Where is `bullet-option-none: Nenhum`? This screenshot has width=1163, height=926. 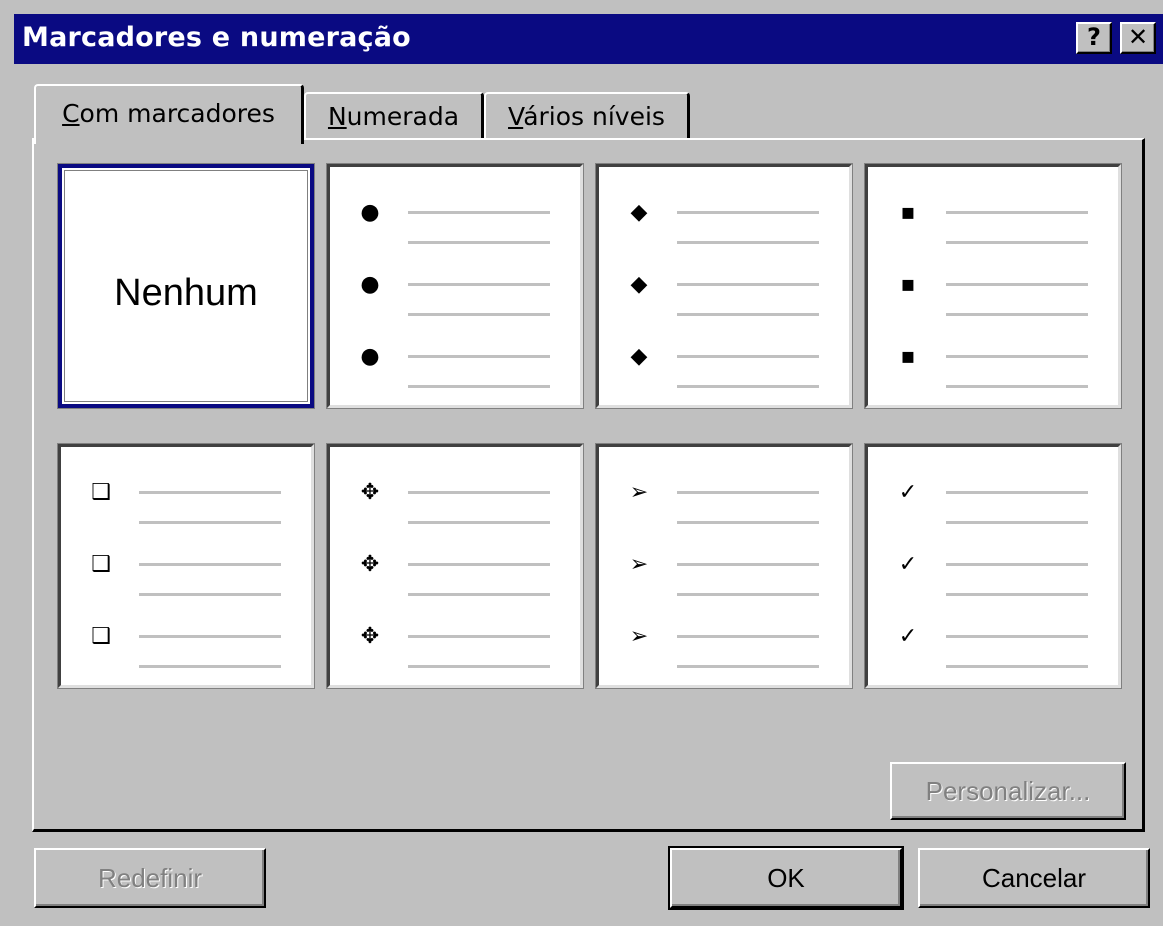 bullet-option-none: Nenhum is located at coordinates (186, 286).